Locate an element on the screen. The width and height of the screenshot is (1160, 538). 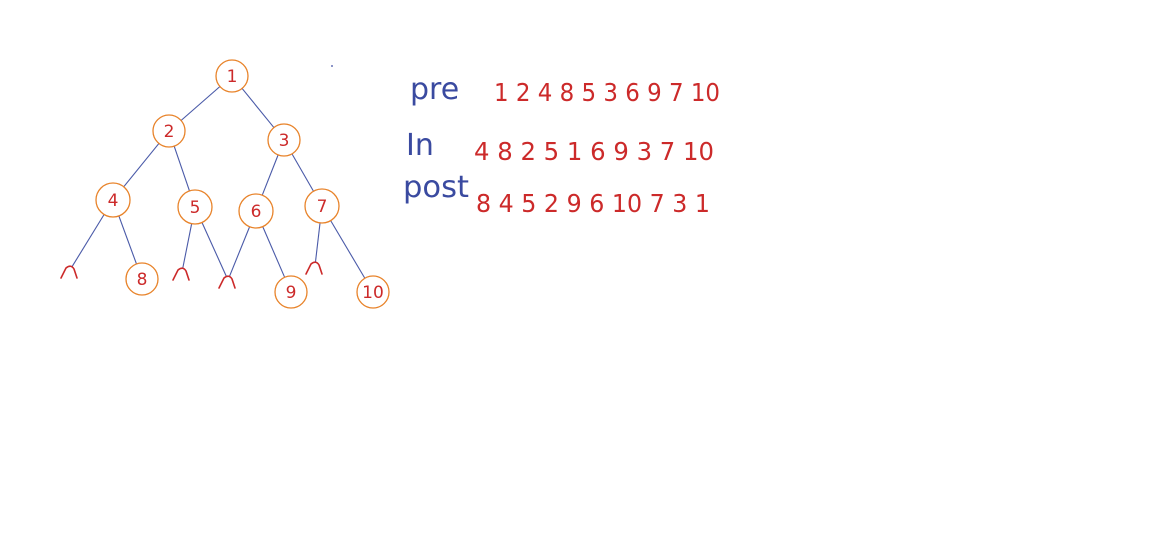
edges-layer is located at coordinates (218, 182).